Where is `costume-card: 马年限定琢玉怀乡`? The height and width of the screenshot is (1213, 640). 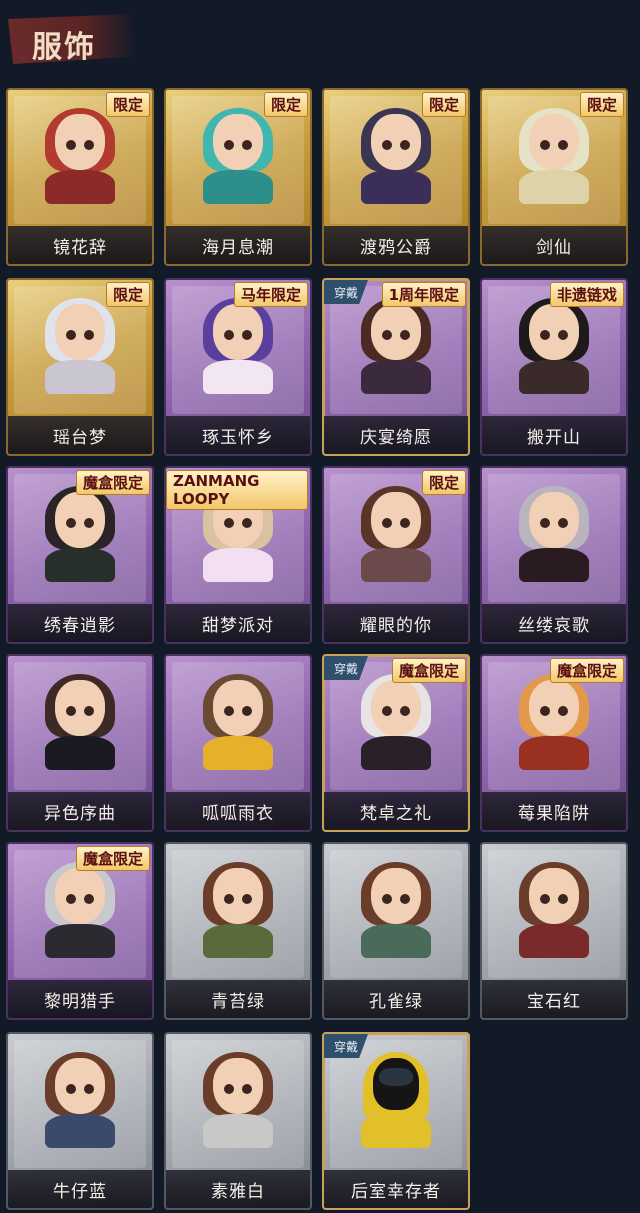
costume-card: 马年限定琢玉怀乡 is located at coordinates (238, 367).